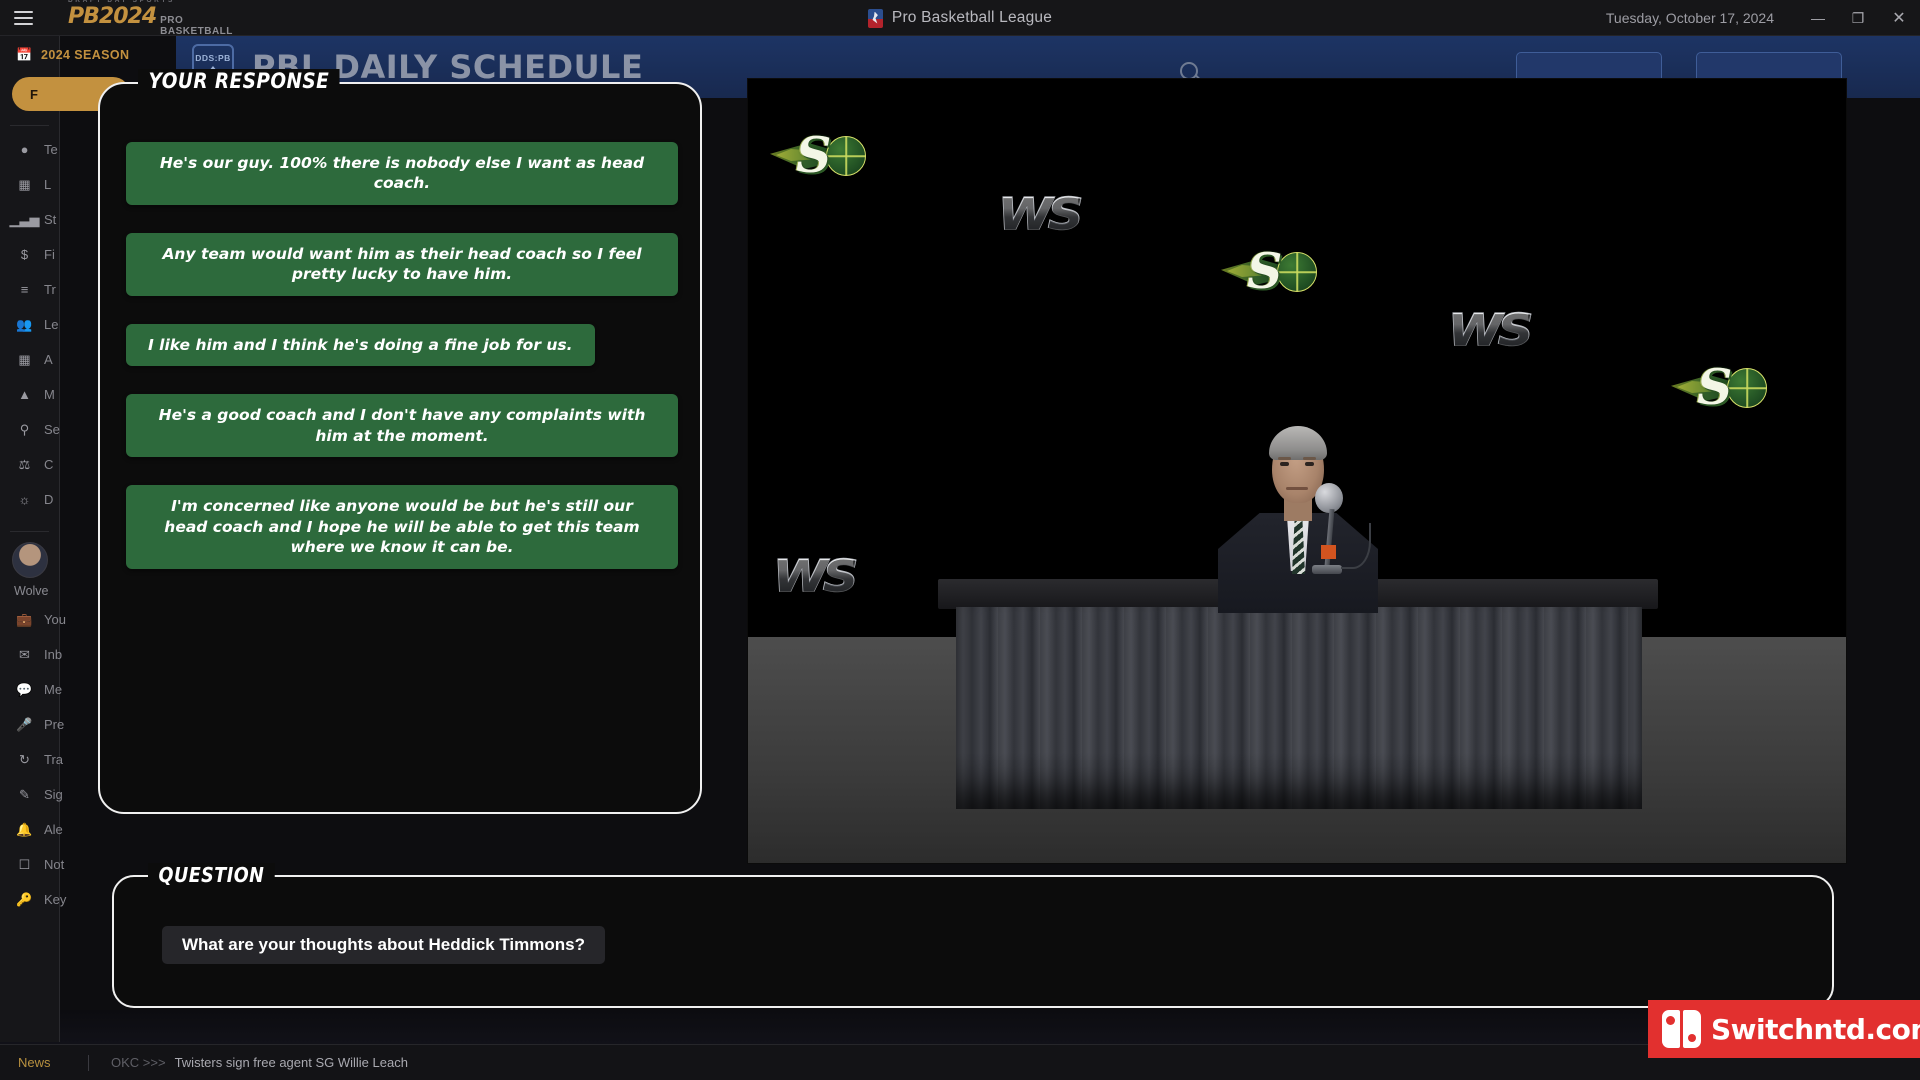 The height and width of the screenshot is (1080, 1920). What do you see at coordinates (1298, 511) in the screenshot?
I see `head-coach-figure` at bounding box center [1298, 511].